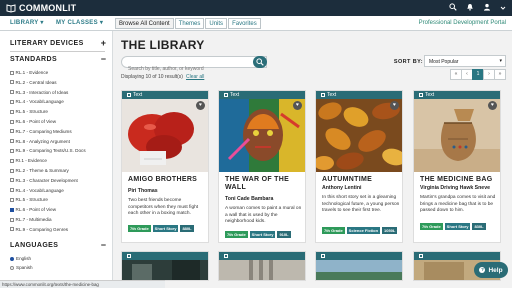 Image resolution: width=512 pixels, height=288 pixels. Describe the element at coordinates (28, 160) in the screenshot. I see `standard-filter-item: RI.1 - Evidence` at that location.